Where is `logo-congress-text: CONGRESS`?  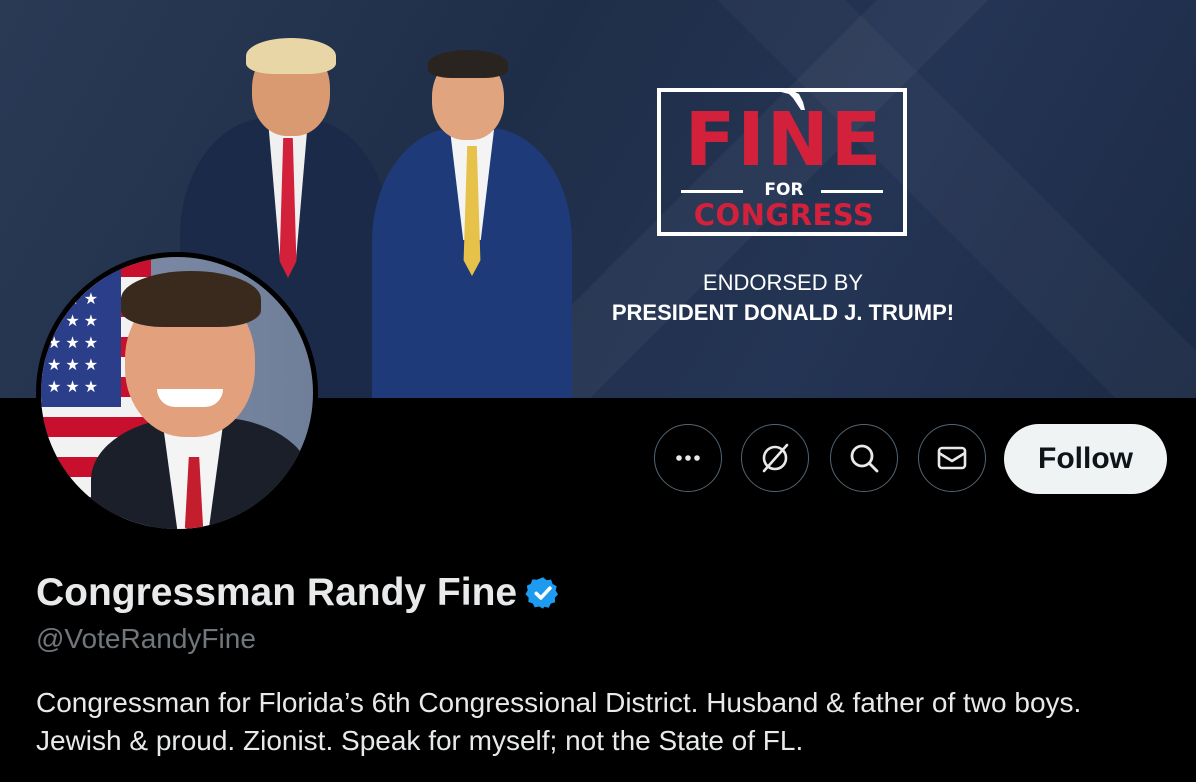
logo-congress-text: CONGRESS is located at coordinates (784, 215).